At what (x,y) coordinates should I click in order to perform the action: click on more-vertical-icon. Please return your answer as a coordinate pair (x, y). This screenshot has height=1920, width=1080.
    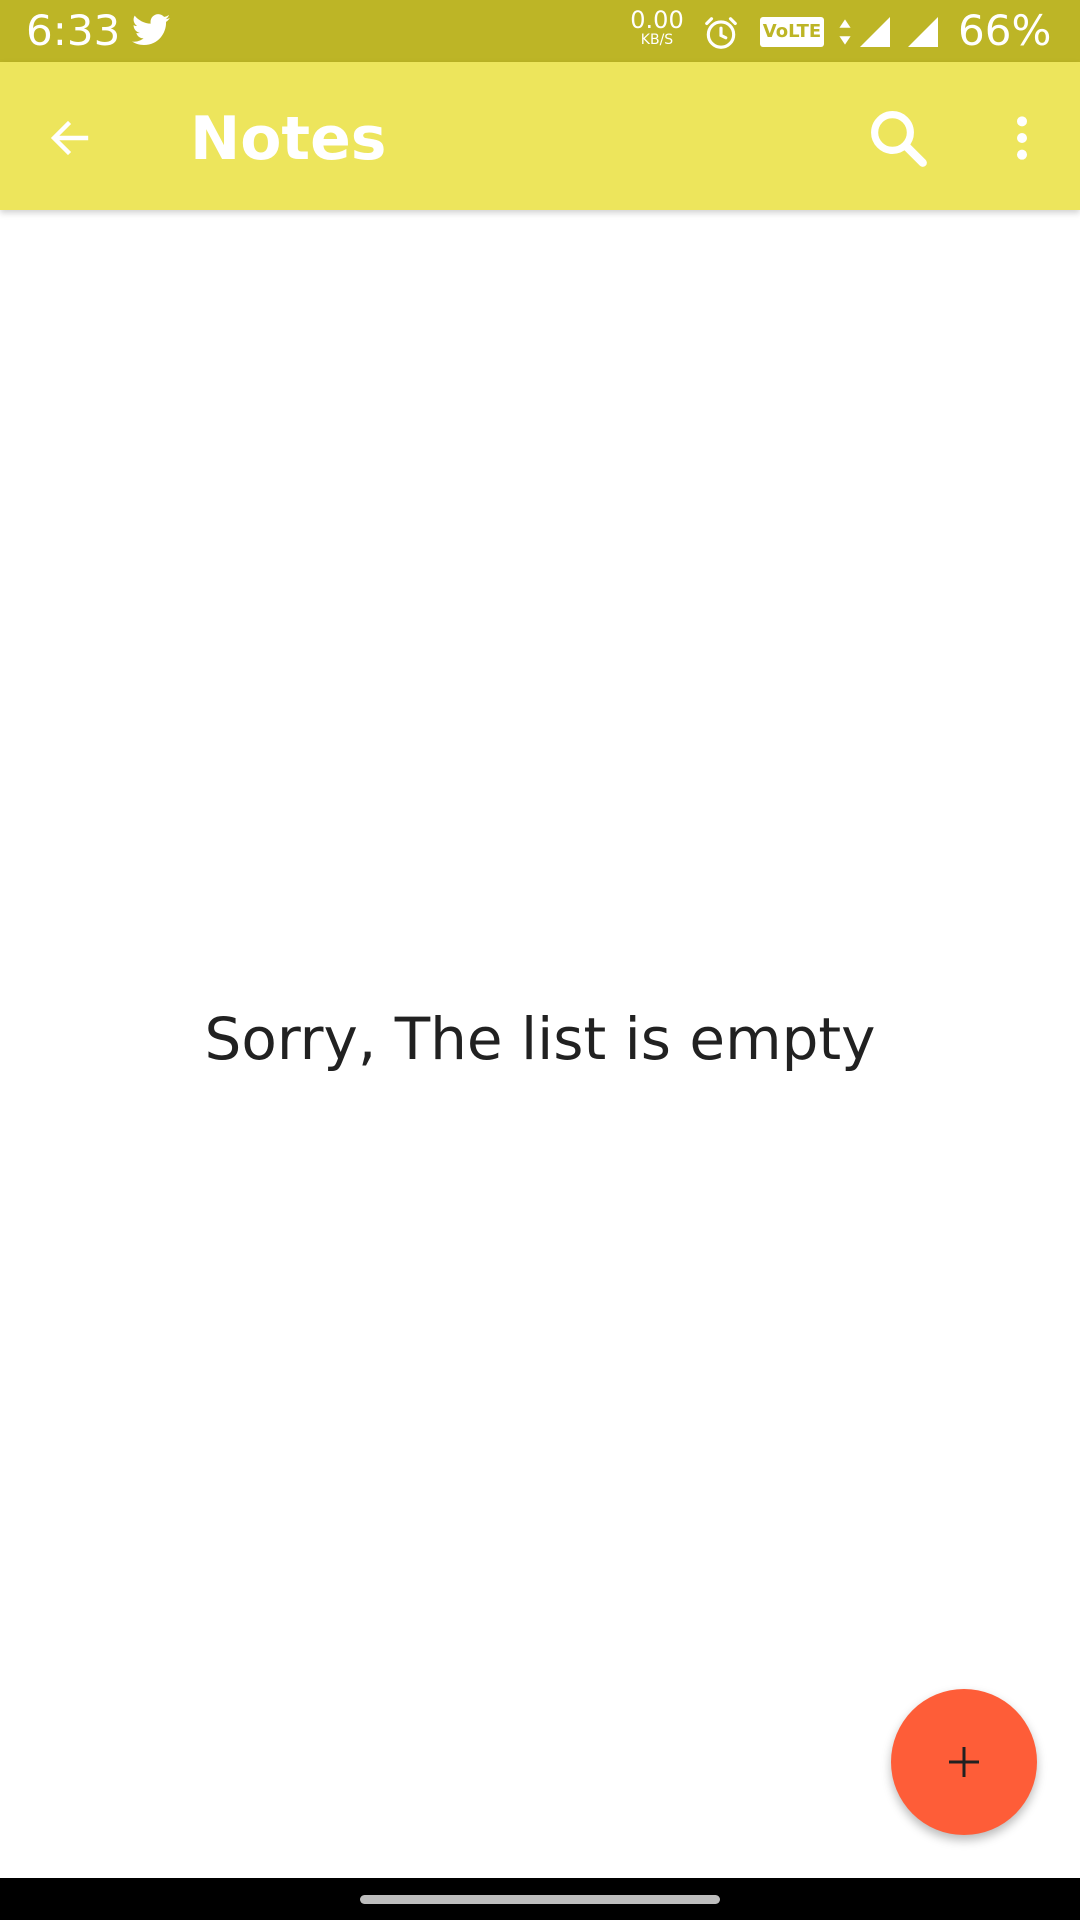
    Looking at the image, I should click on (1022, 138).